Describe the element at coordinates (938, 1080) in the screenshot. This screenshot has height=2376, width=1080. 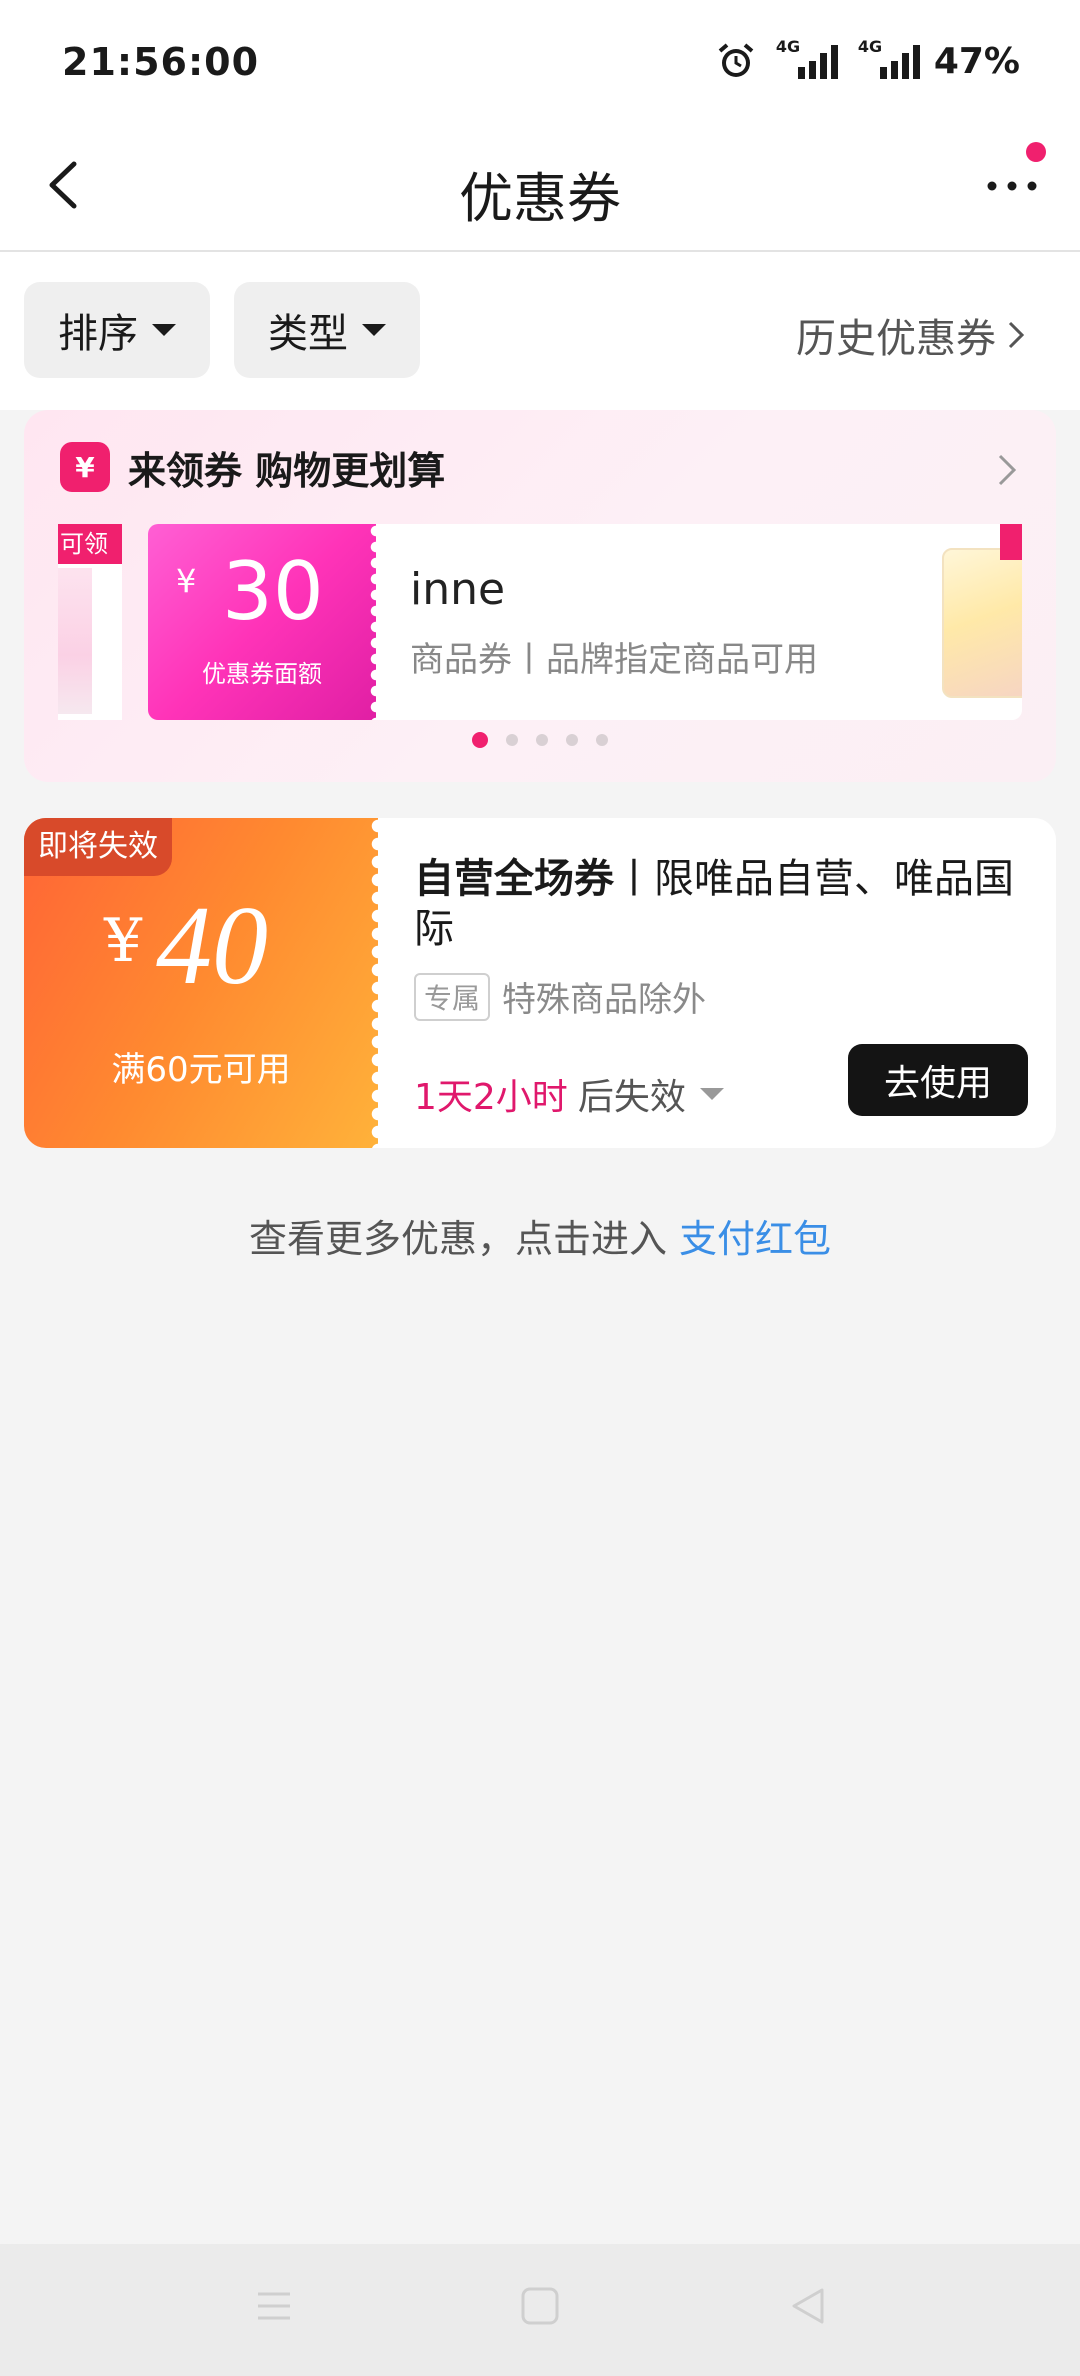
I see `use-coupon-button: 去使用` at that location.